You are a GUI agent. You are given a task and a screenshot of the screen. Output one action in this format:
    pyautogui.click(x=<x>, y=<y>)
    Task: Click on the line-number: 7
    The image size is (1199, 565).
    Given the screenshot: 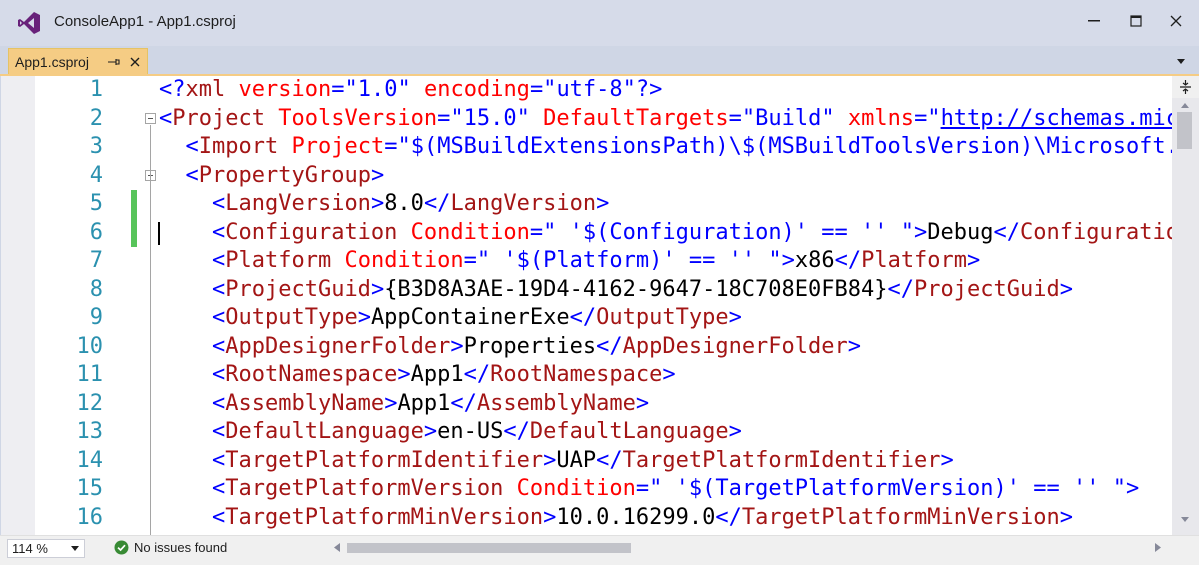 What is the action you would take?
    pyautogui.click(x=96, y=260)
    